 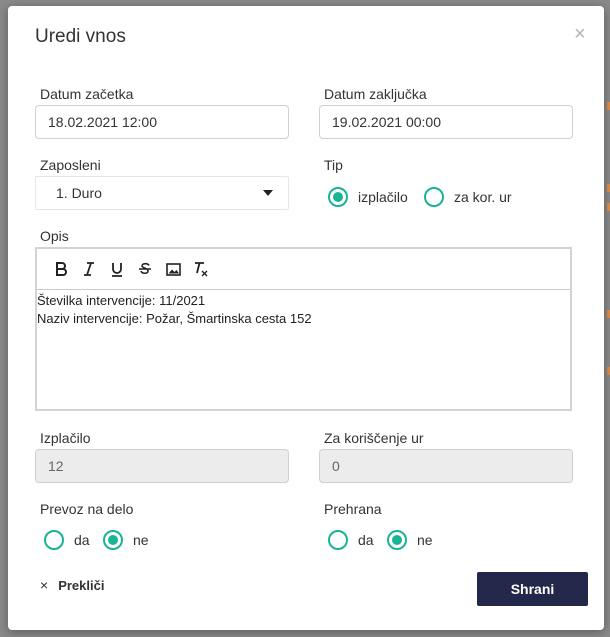 What do you see at coordinates (87, 509) in the screenshot?
I see `transport-label: Prevoz na delo` at bounding box center [87, 509].